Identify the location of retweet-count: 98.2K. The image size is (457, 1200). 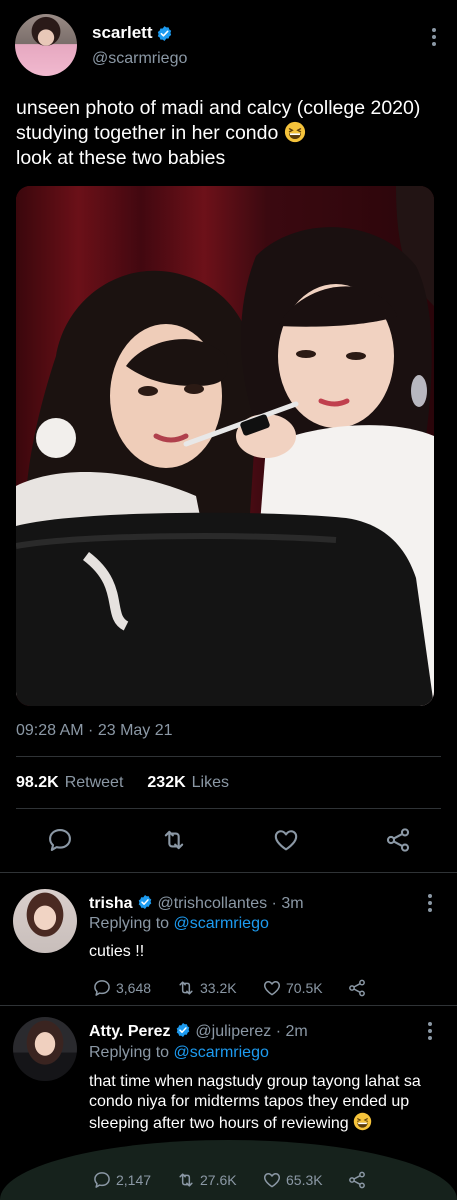
(37, 783).